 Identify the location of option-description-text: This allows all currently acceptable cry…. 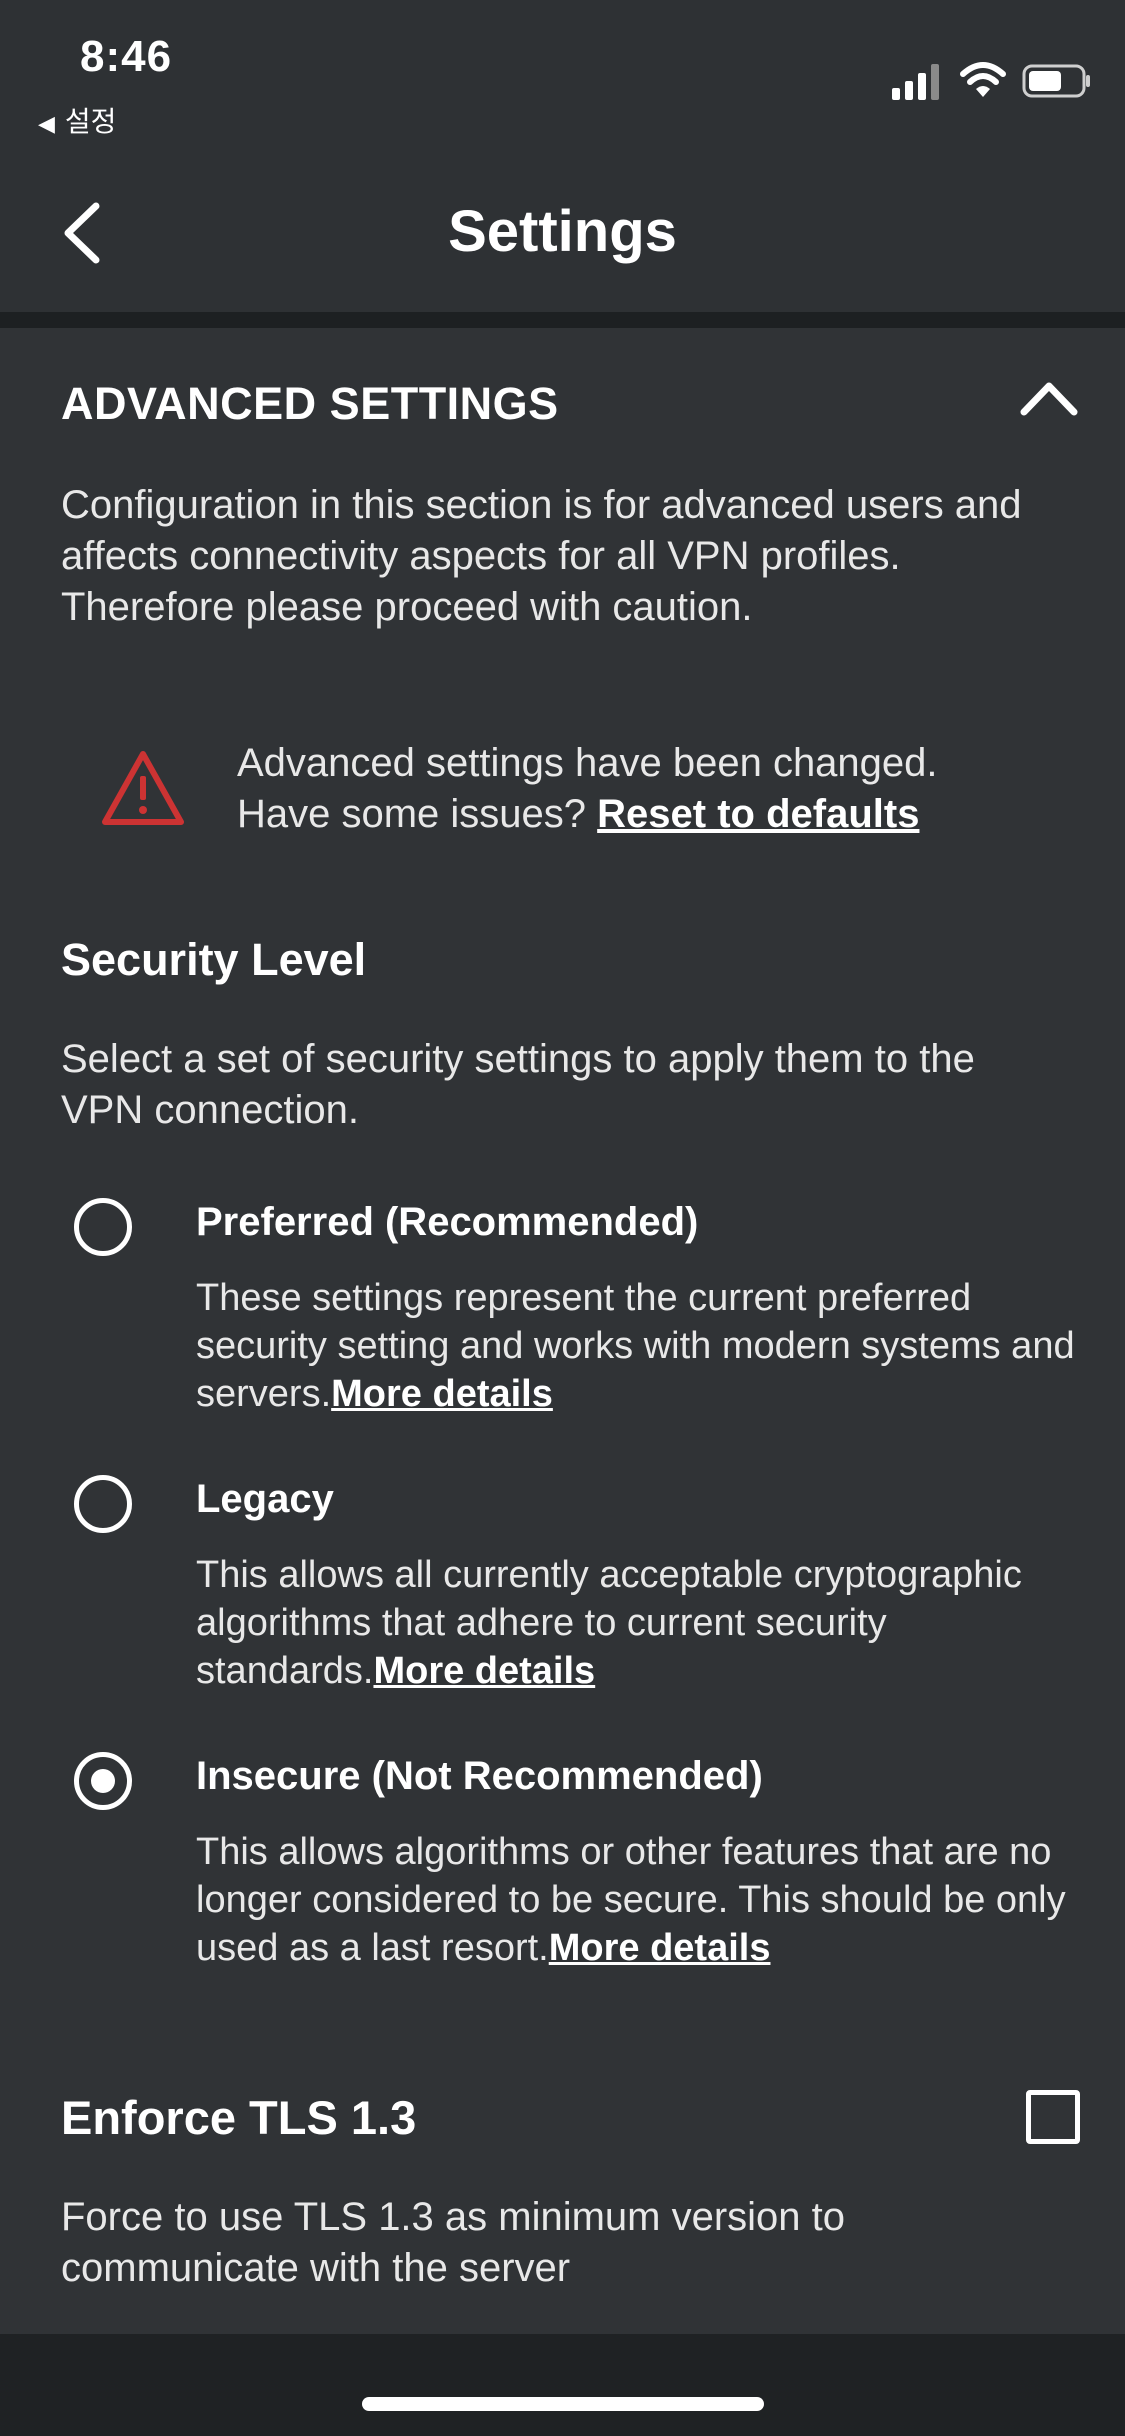
(609, 1623).